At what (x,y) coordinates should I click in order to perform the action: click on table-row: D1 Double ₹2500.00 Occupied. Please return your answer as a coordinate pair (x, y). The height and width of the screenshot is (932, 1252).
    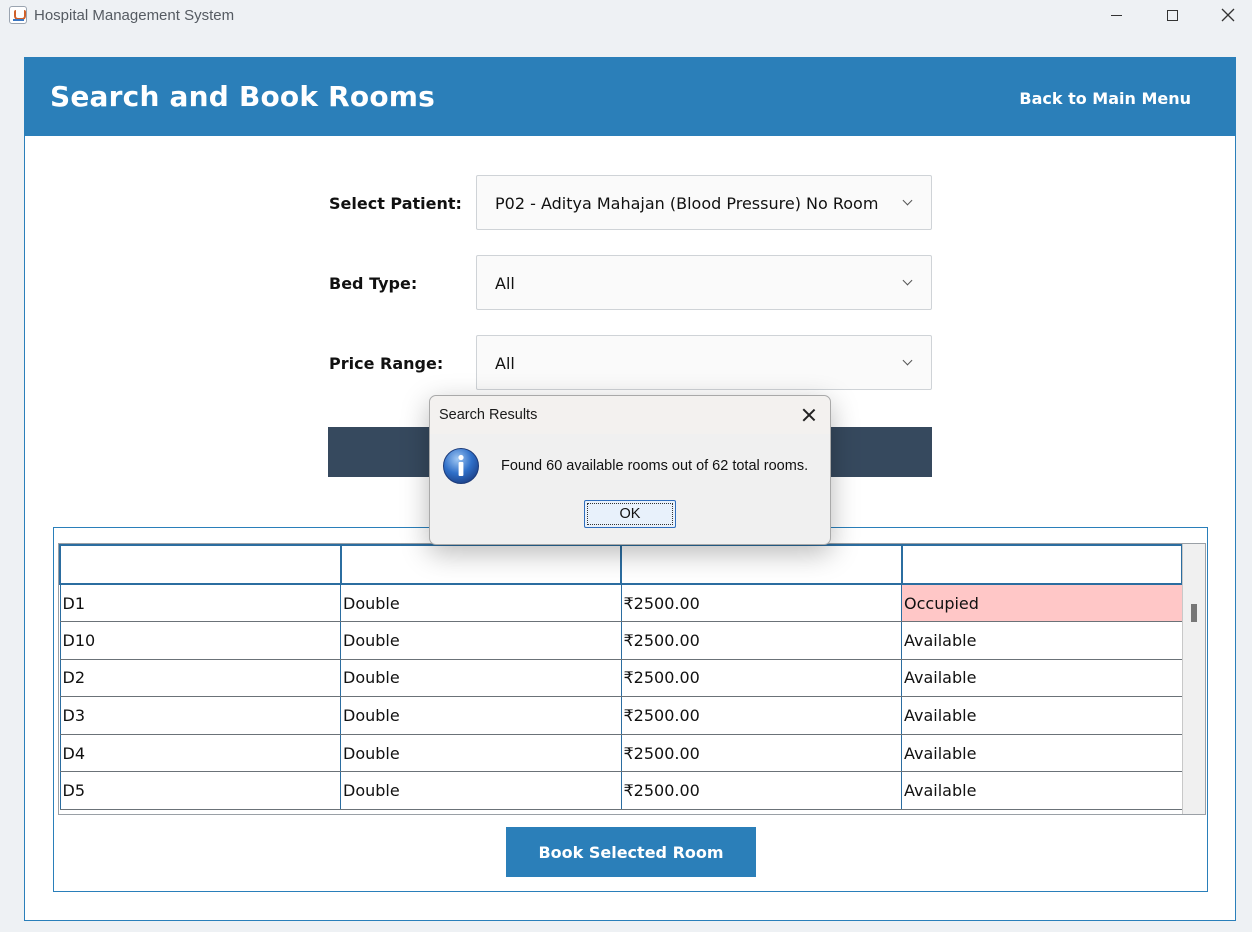
    Looking at the image, I should click on (621, 603).